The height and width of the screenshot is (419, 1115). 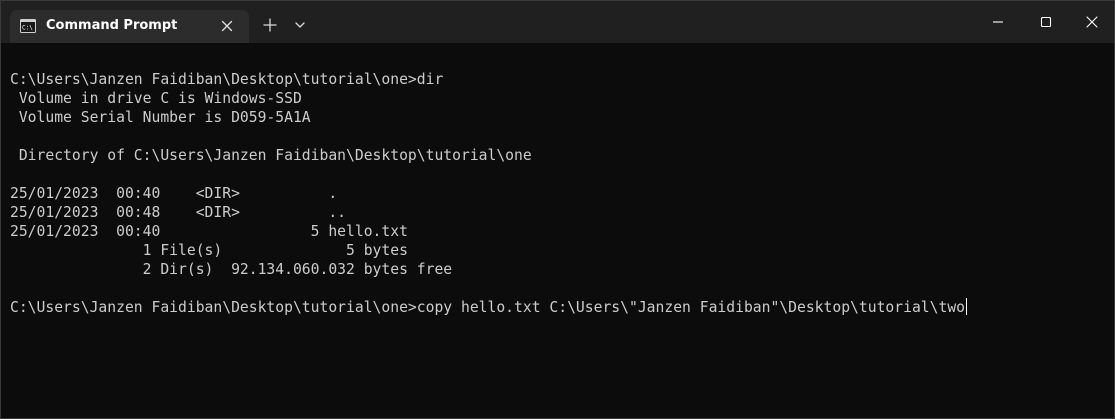 What do you see at coordinates (178, 212) in the screenshot?
I see `console-line: 25/01/2023 00:48 <DIR> ..` at bounding box center [178, 212].